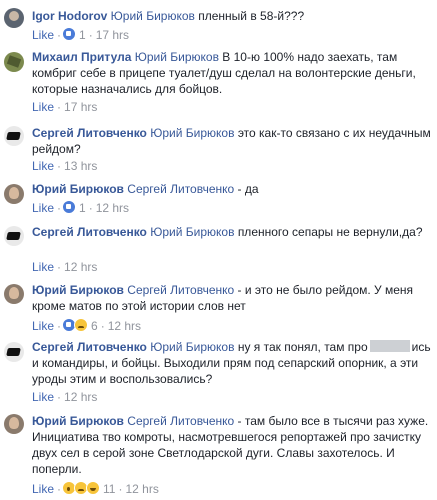 The width and height of the screenshot is (437, 500). I want to click on comment-text: пленный в 58-й???, so click(251, 16).